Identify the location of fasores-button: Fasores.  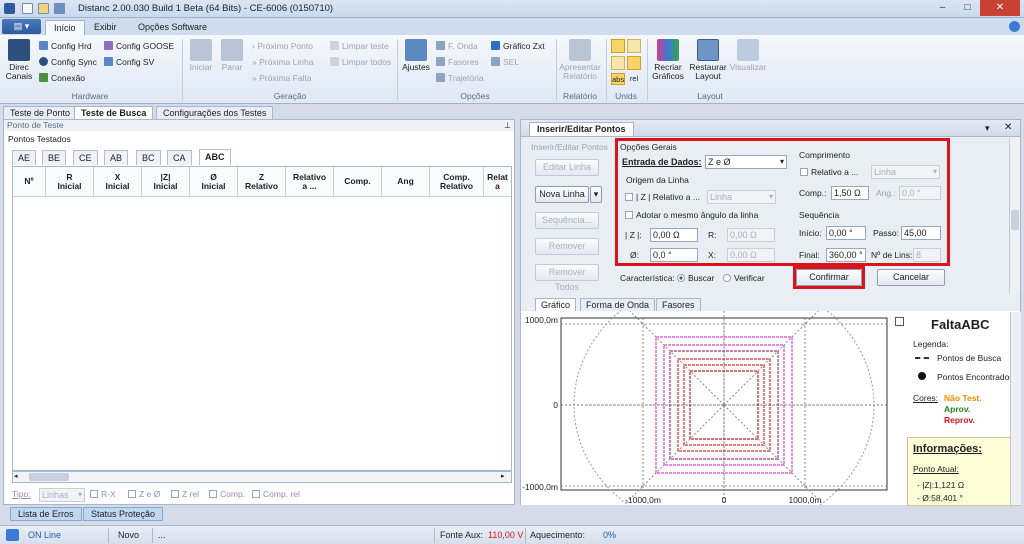
(457, 62).